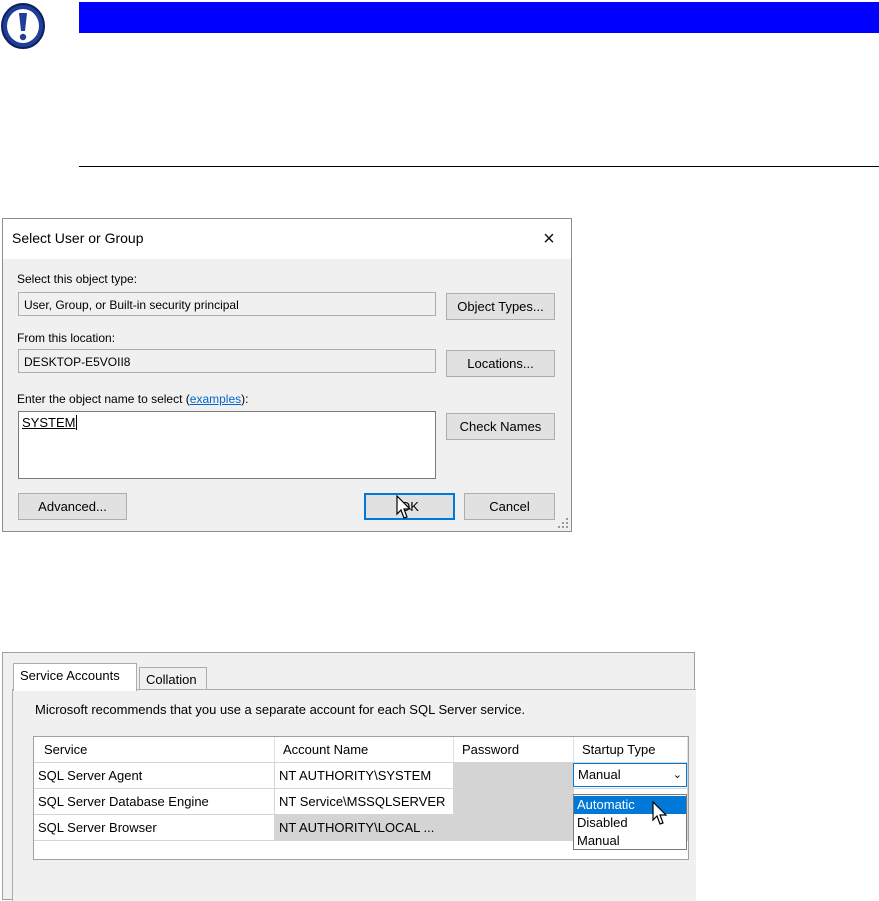  I want to click on location-label: From this location:, so click(66, 338).